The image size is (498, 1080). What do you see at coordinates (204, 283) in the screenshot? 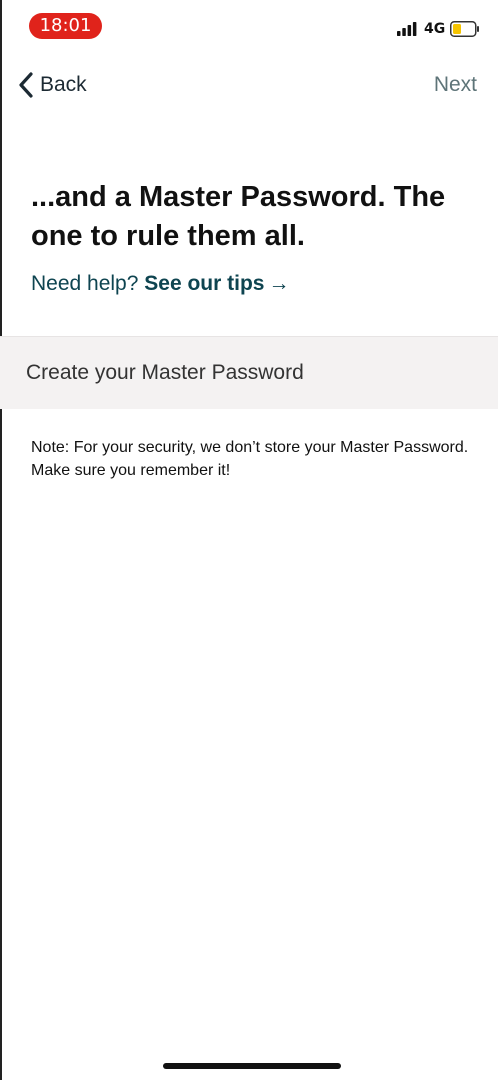
I see `see-tips-label: See our tips` at bounding box center [204, 283].